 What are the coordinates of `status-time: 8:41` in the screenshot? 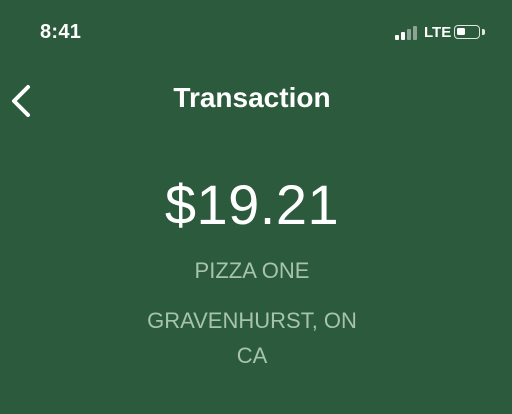 It's located at (61, 32).